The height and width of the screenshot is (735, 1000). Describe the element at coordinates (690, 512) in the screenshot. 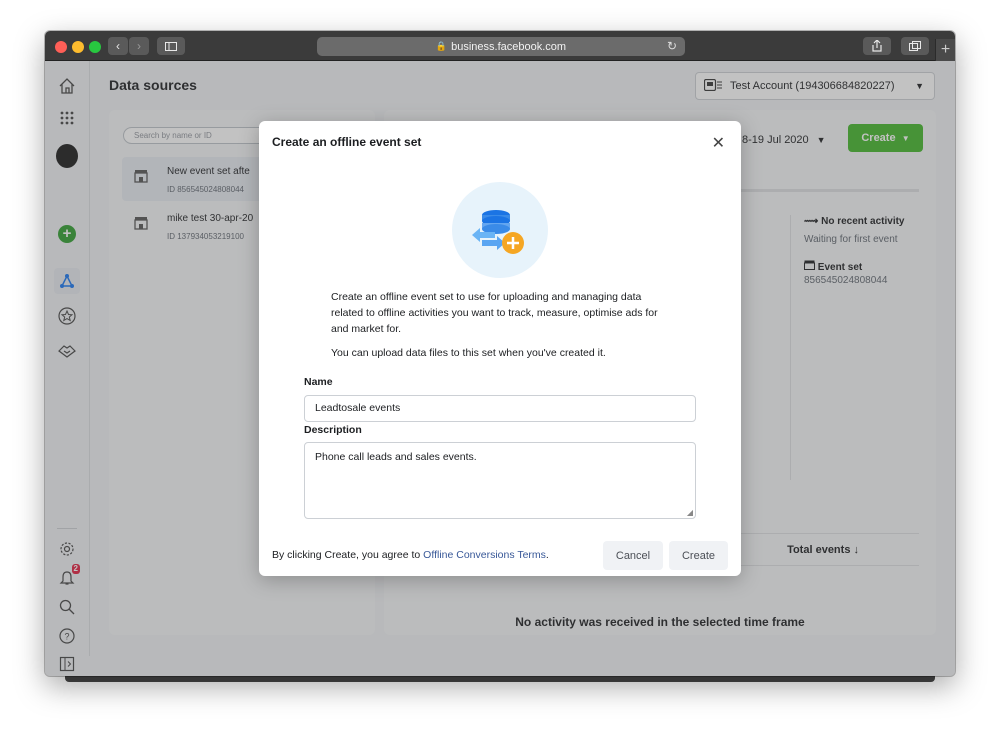

I see `resize-grip-icon: ◢` at that location.